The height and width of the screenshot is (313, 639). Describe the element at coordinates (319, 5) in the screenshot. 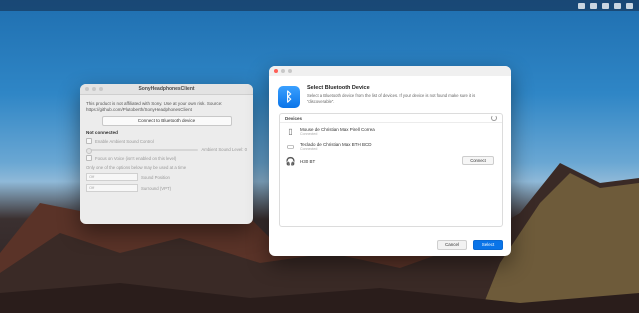

I see `menu-bar` at that location.